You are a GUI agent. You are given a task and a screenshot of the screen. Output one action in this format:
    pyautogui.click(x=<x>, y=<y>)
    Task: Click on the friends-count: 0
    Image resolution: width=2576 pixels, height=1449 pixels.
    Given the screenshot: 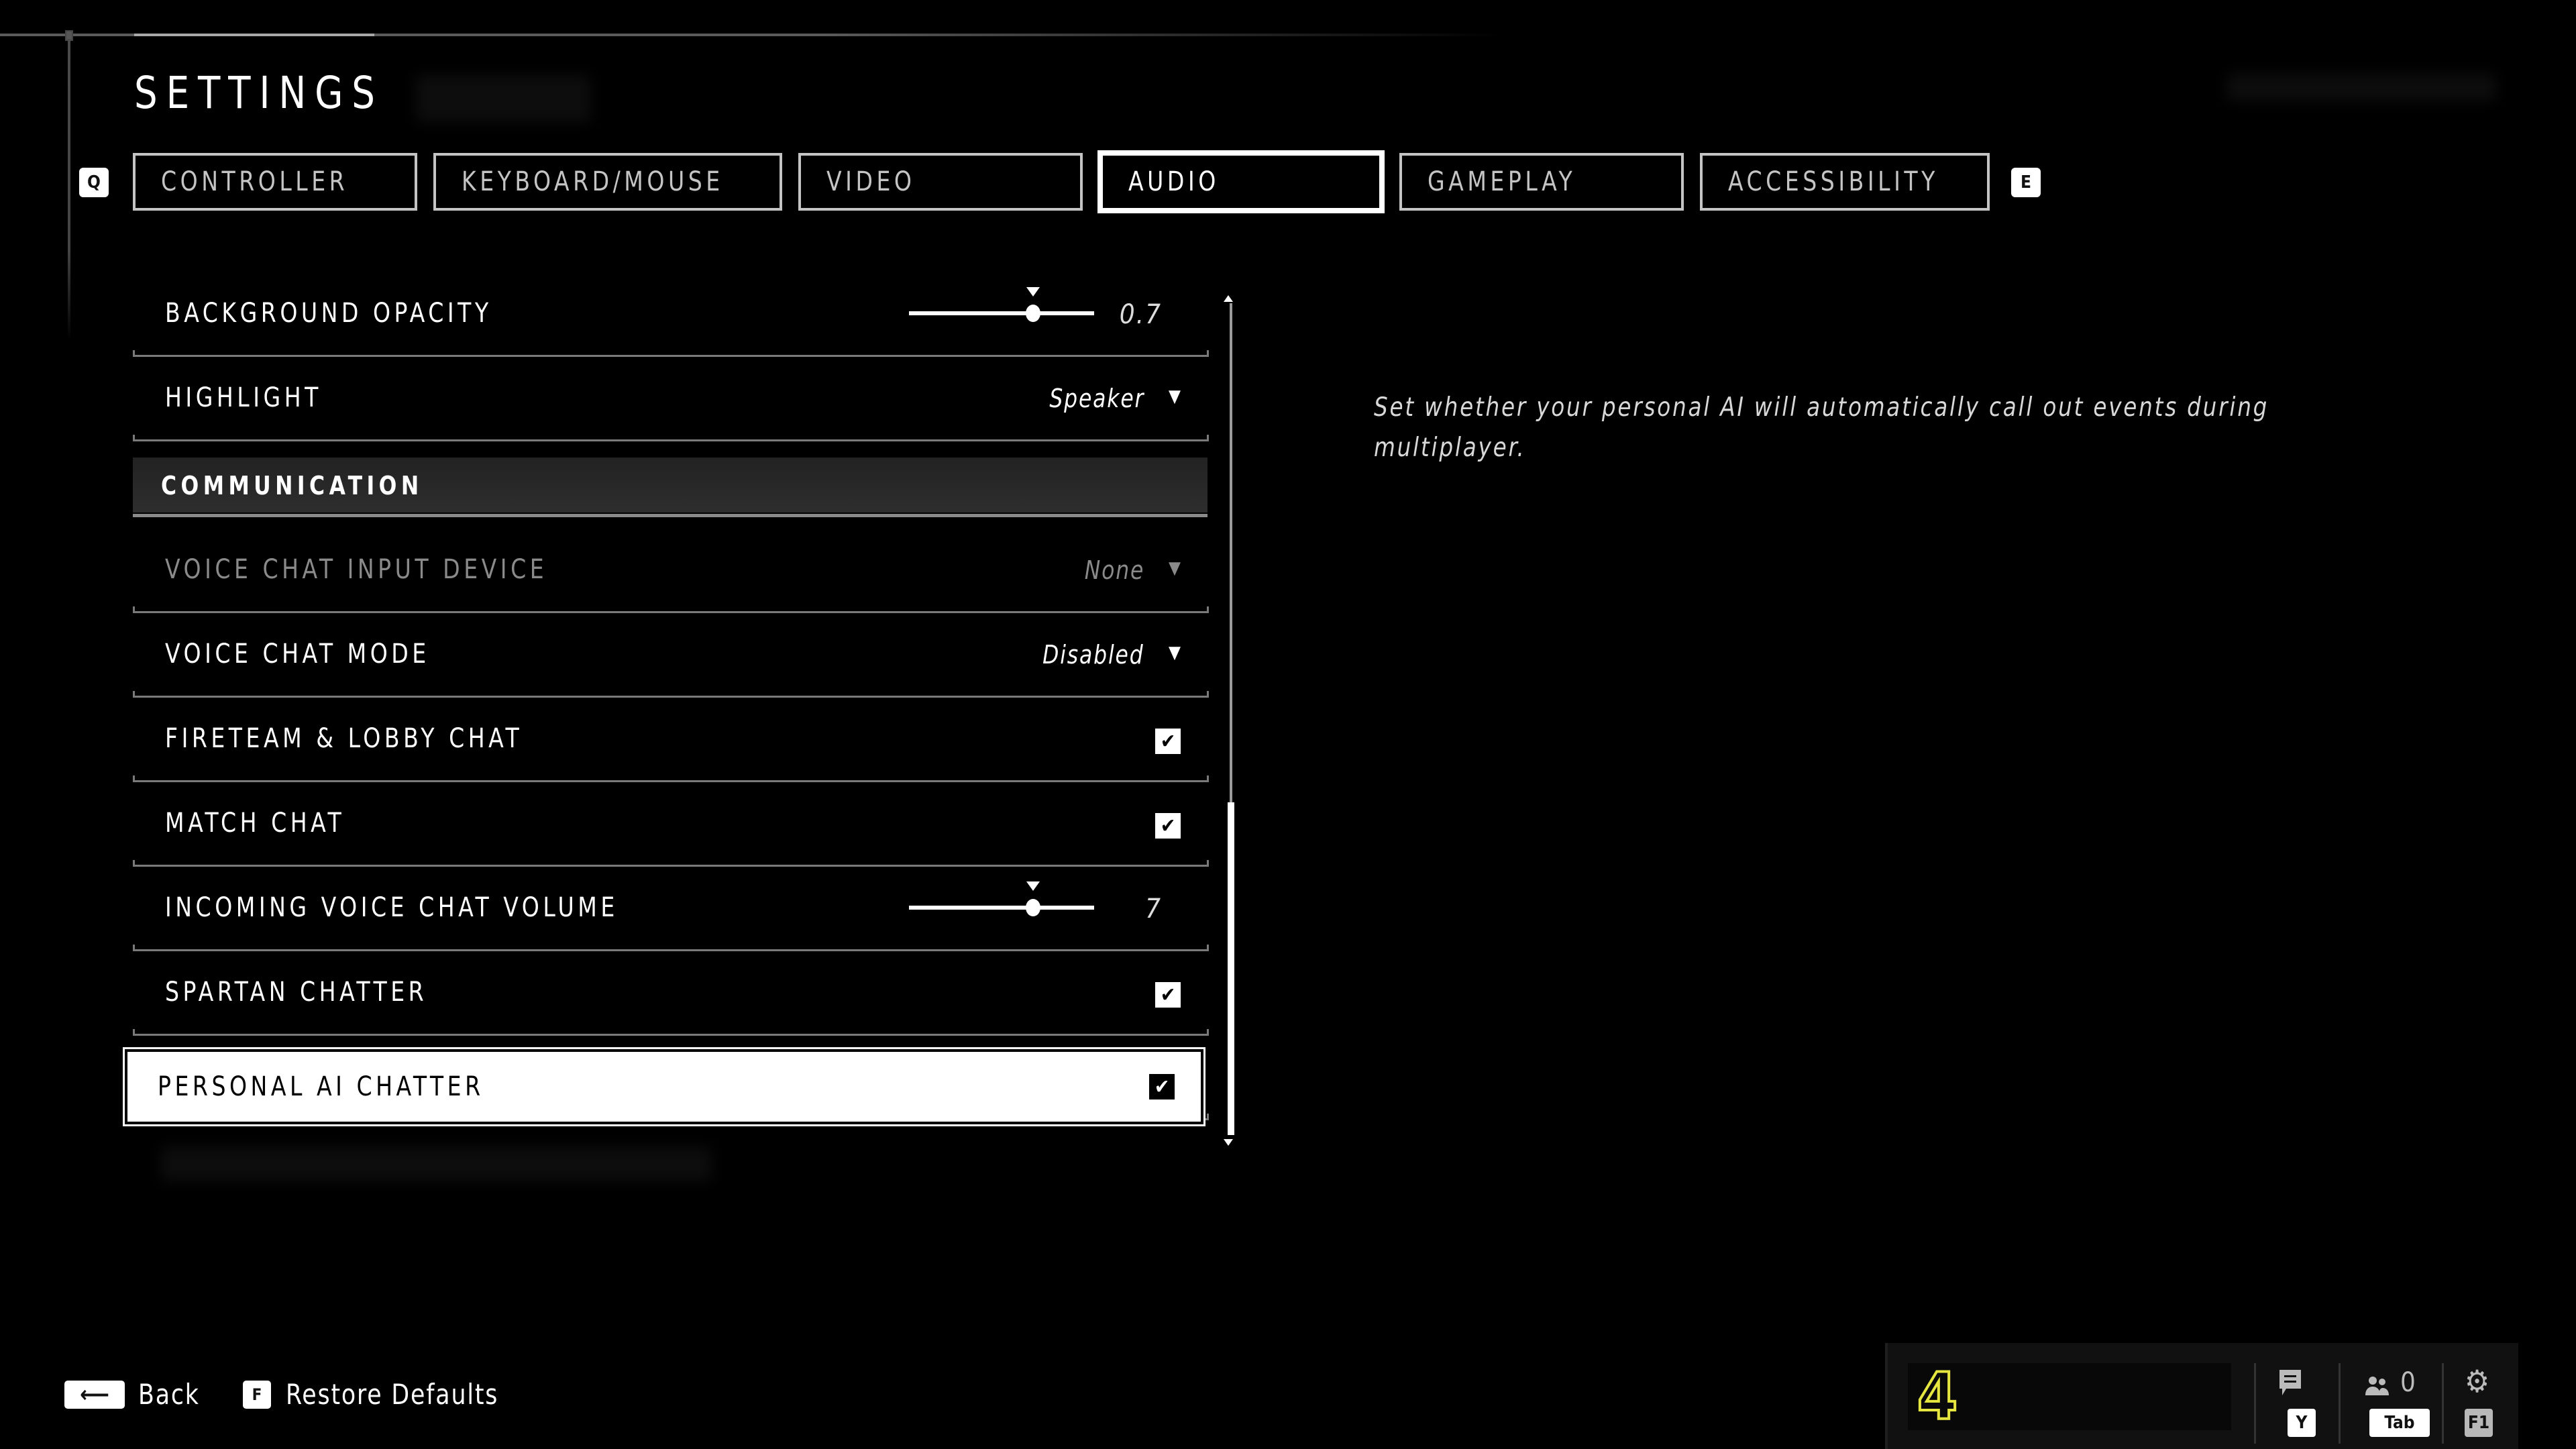 What is the action you would take?
    pyautogui.click(x=2408, y=1382)
    